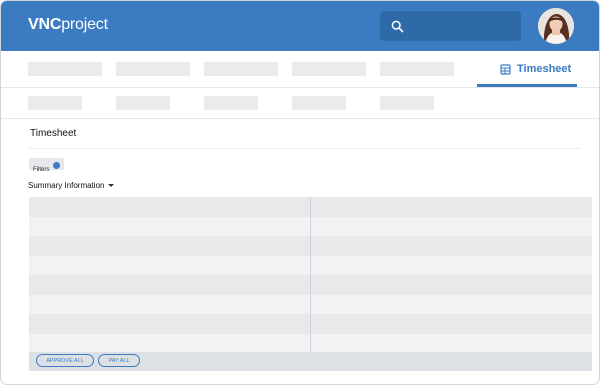 This screenshot has height=385, width=600. What do you see at coordinates (57, 166) in the screenshot?
I see `filter-active-dot-icon` at bounding box center [57, 166].